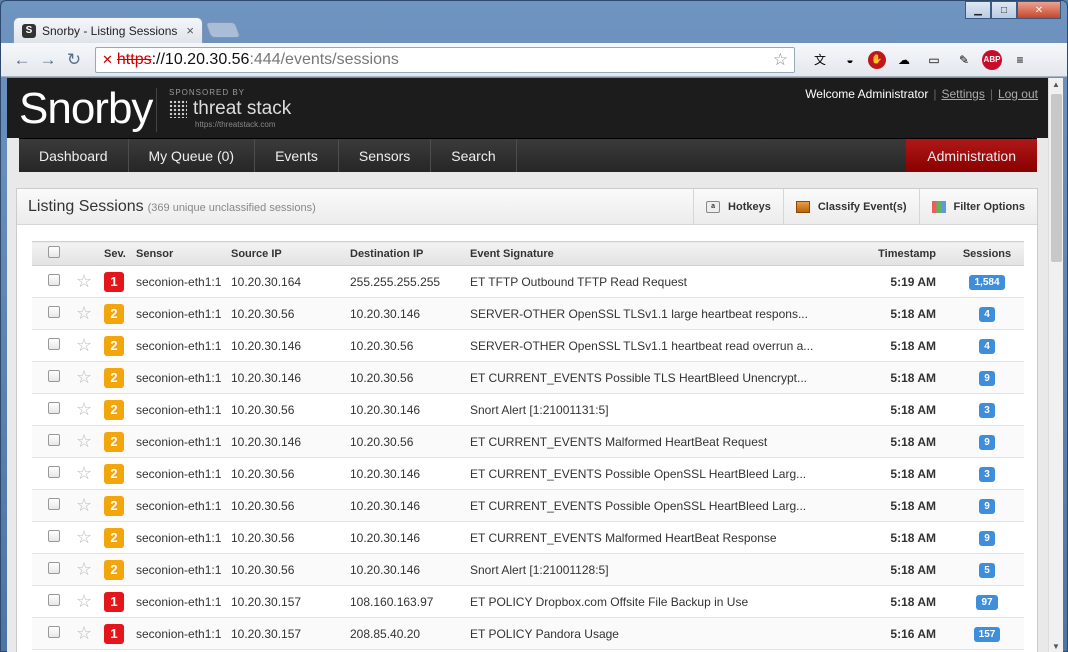  I want to click on col-event-signature: Event Signature, so click(661, 253).